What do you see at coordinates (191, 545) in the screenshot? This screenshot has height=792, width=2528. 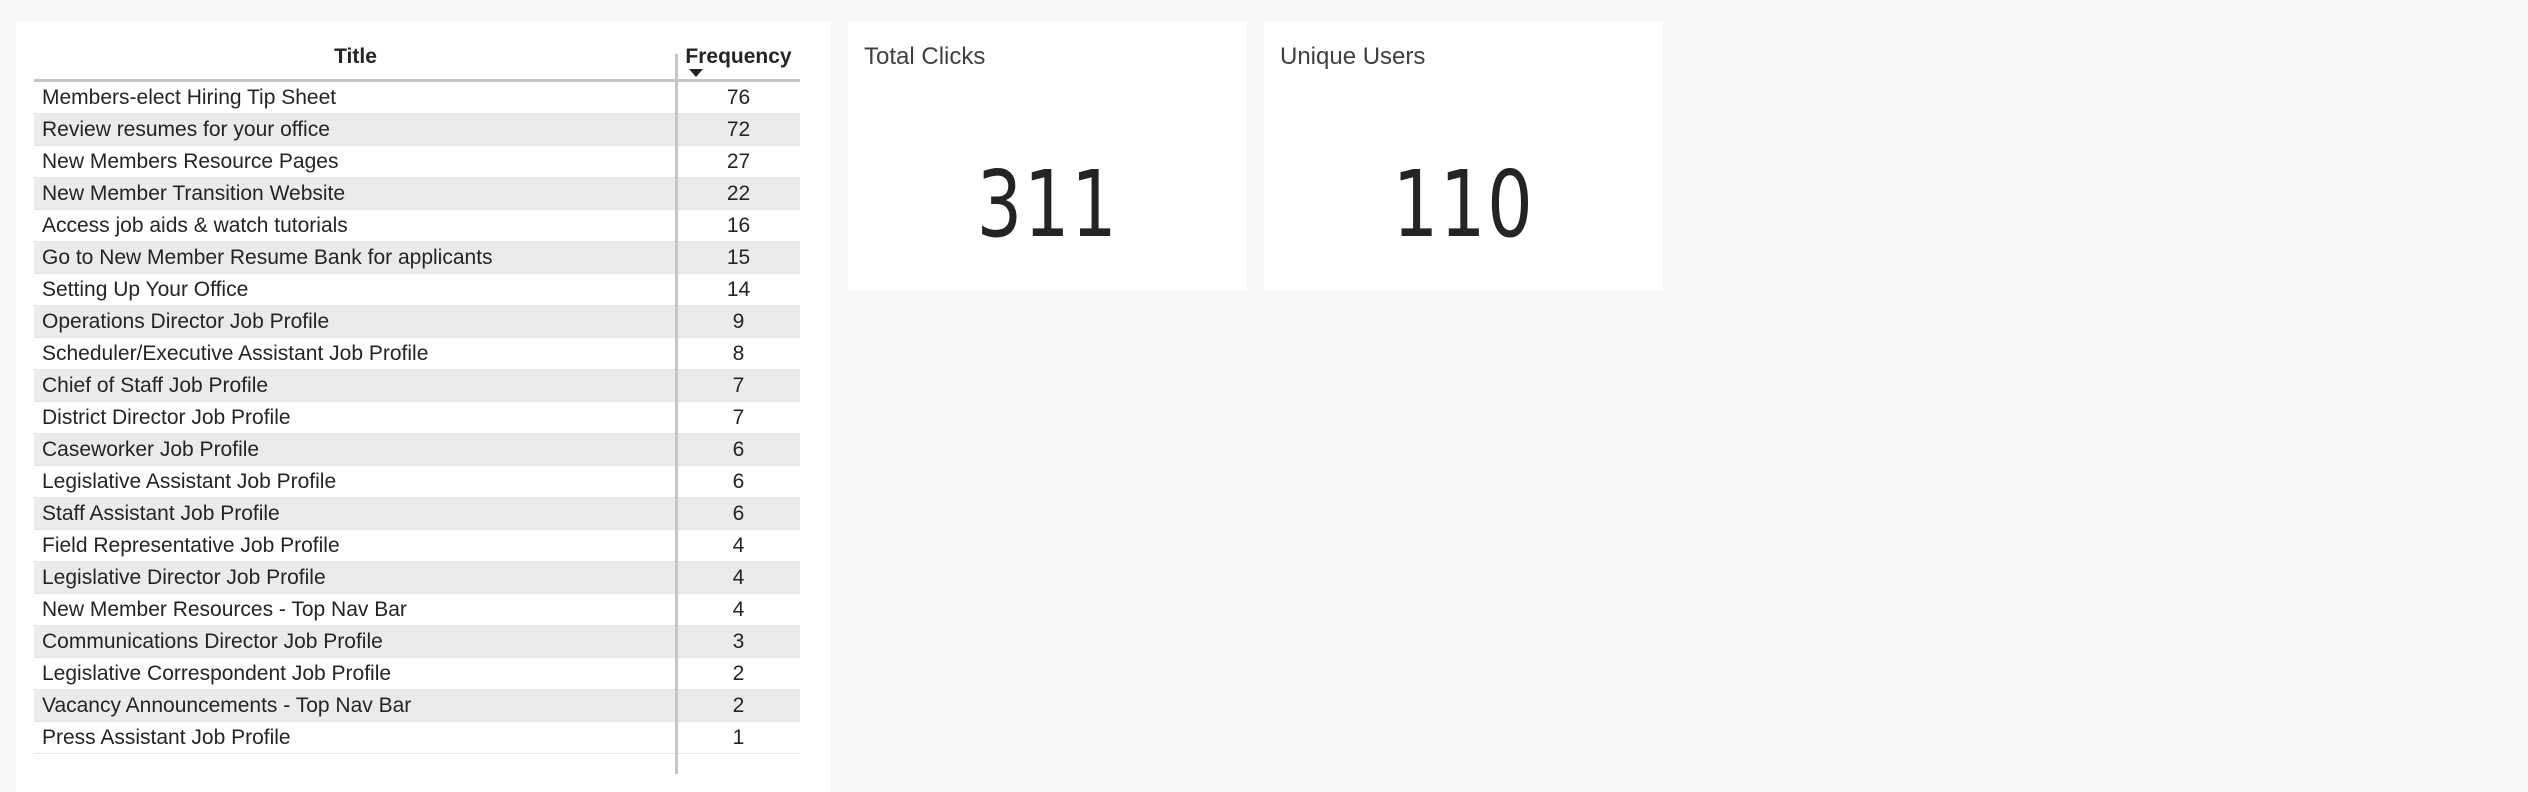 I see `cell-title: Field Representative Job Profile` at bounding box center [191, 545].